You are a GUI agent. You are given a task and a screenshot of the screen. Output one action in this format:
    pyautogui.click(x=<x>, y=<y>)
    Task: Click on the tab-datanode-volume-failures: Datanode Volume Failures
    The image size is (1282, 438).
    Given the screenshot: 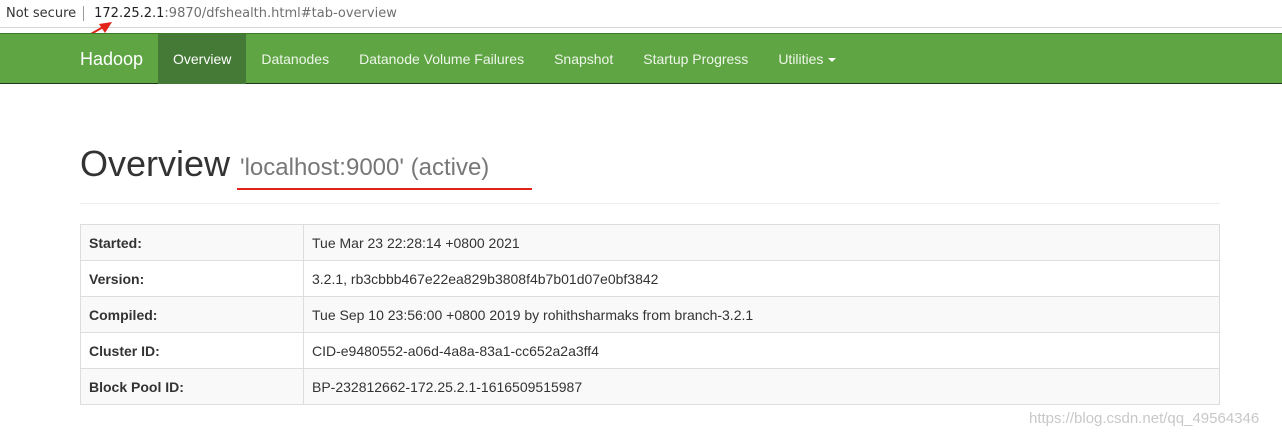 What is the action you would take?
    pyautogui.click(x=441, y=59)
    